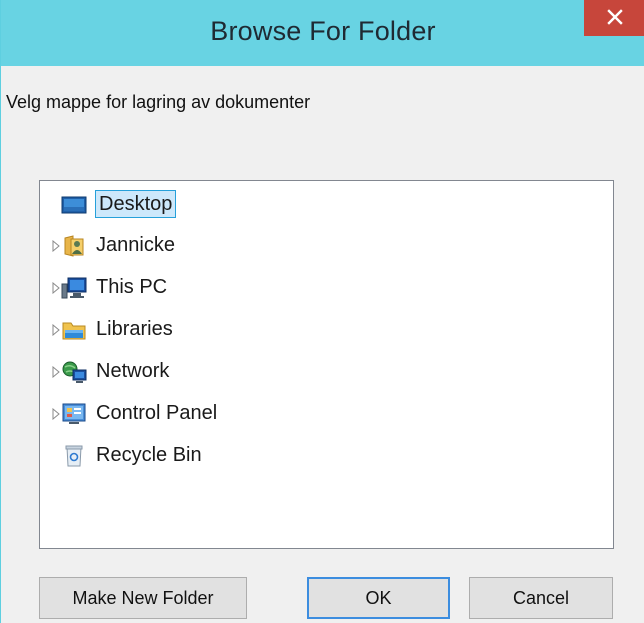 This screenshot has width=644, height=623. I want to click on tree-item-label: Network, so click(133, 371).